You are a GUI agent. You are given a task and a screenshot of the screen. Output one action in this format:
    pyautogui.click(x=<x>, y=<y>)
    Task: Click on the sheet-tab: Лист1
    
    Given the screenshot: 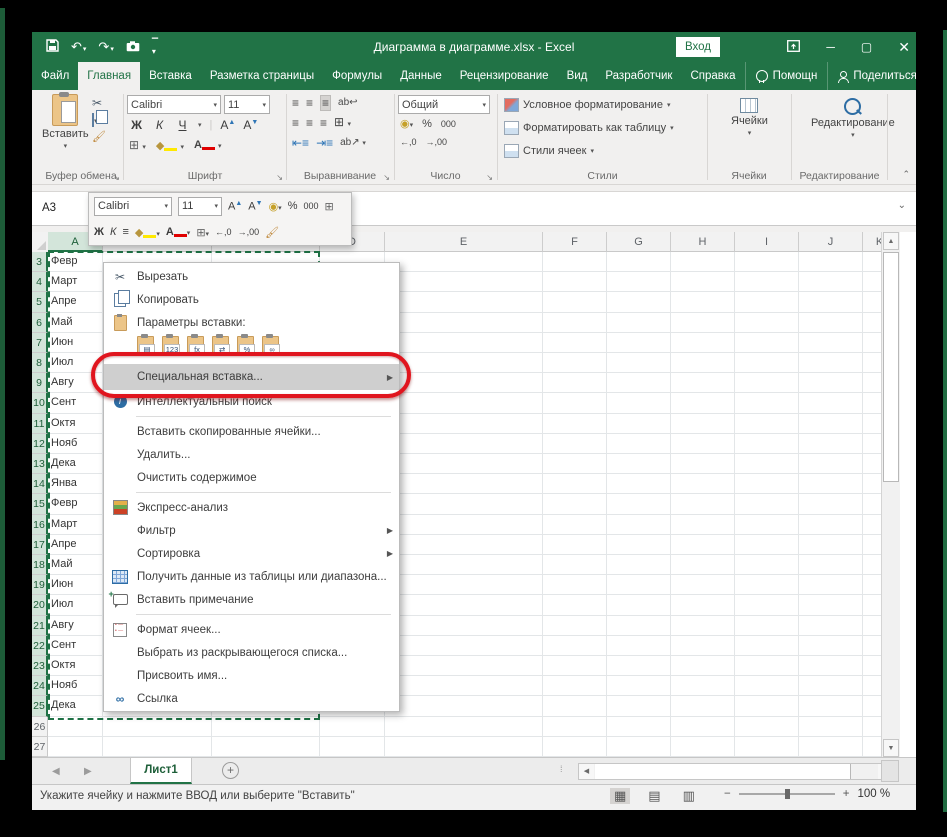 What is the action you would take?
    pyautogui.click(x=161, y=771)
    